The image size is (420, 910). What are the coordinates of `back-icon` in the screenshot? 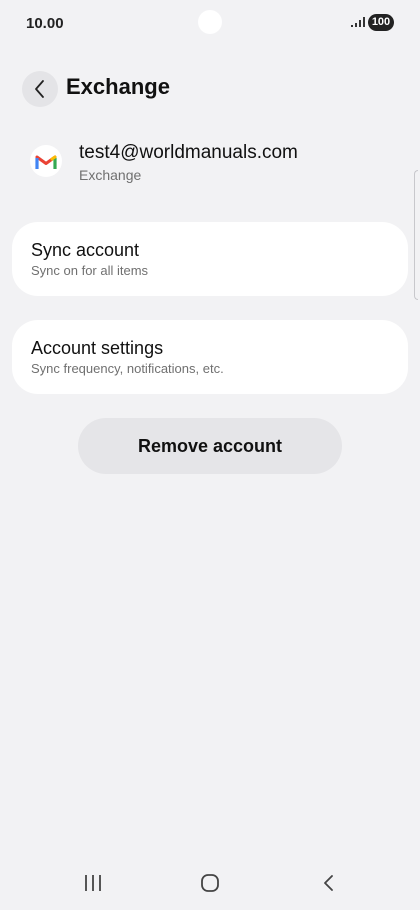 It's located at (328, 883).